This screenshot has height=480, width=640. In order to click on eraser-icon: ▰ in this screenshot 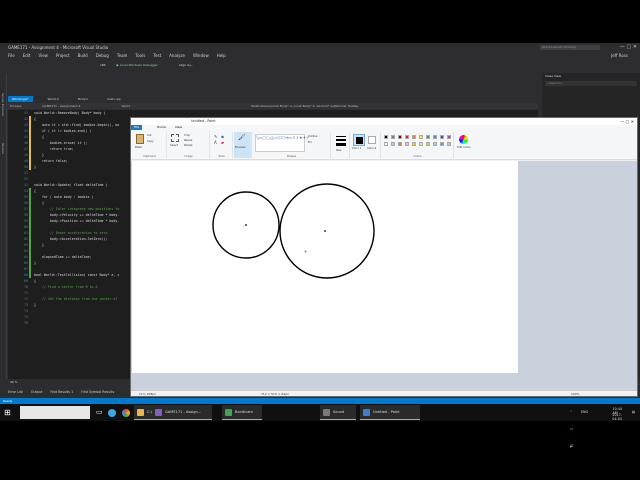, I will do `click(222, 142)`.